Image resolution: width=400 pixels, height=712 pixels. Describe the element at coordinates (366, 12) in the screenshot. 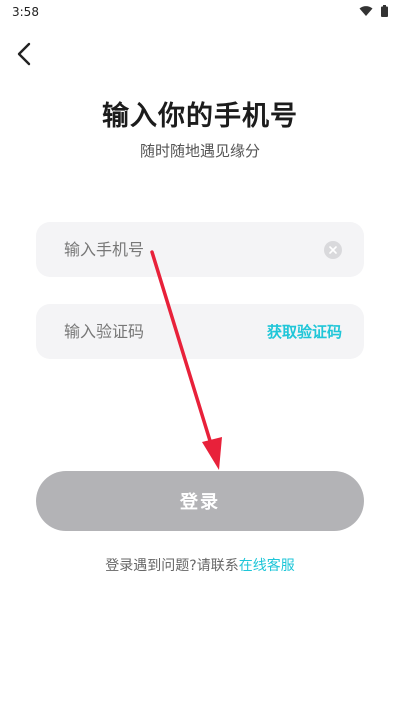

I see `wifi-icon` at that location.